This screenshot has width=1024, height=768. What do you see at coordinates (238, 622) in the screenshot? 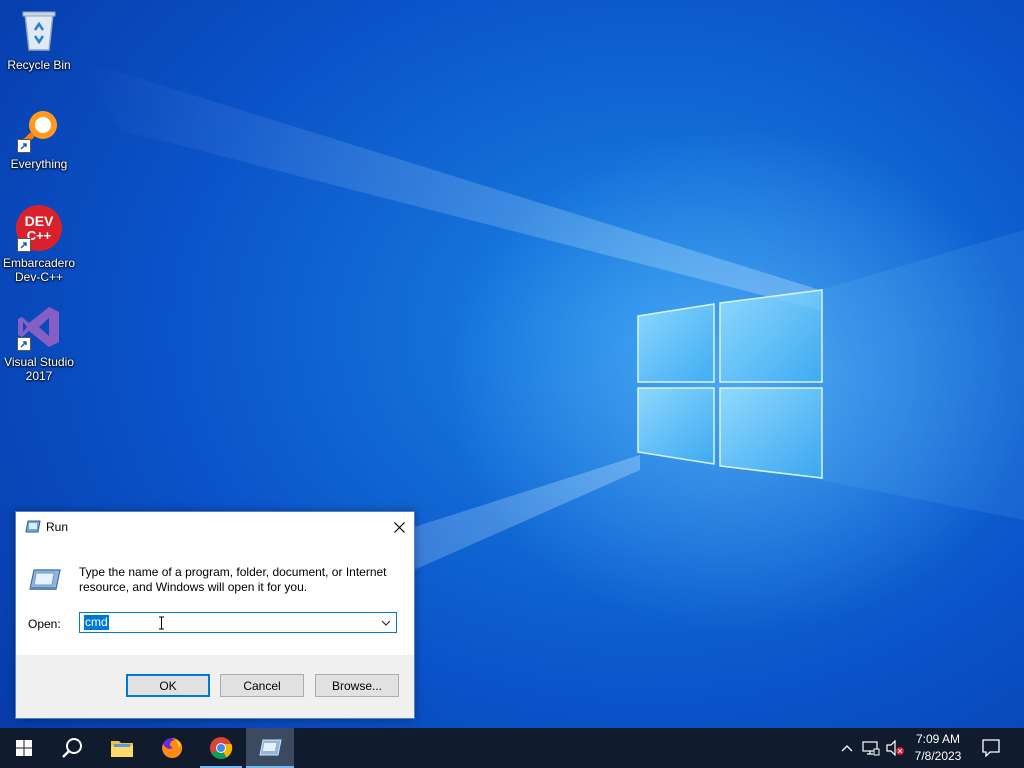
I see `open-combobox: cmd` at bounding box center [238, 622].